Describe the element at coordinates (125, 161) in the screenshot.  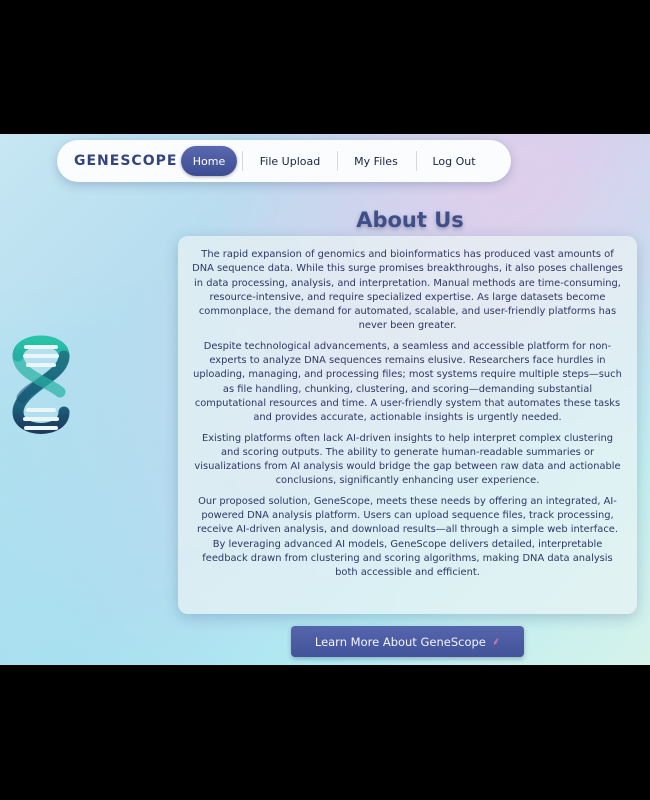
I see `brand-logo-text: GENESCOPE` at that location.